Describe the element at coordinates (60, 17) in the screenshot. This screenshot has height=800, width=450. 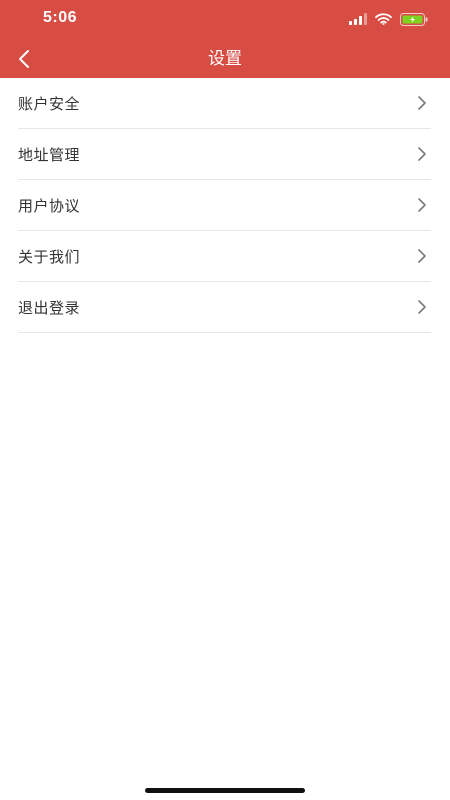
I see `status-time: 5:06` at that location.